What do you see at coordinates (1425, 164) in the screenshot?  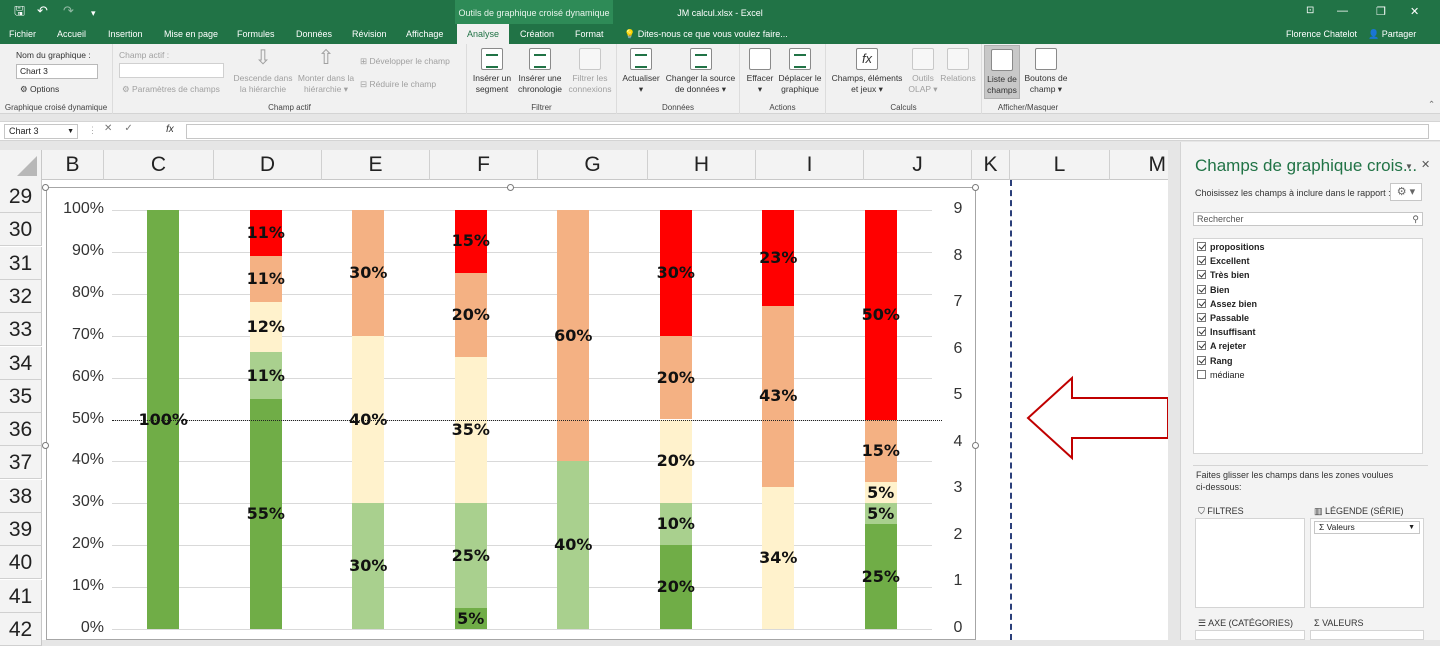 I see `pane-close-icon: ✕` at bounding box center [1425, 164].